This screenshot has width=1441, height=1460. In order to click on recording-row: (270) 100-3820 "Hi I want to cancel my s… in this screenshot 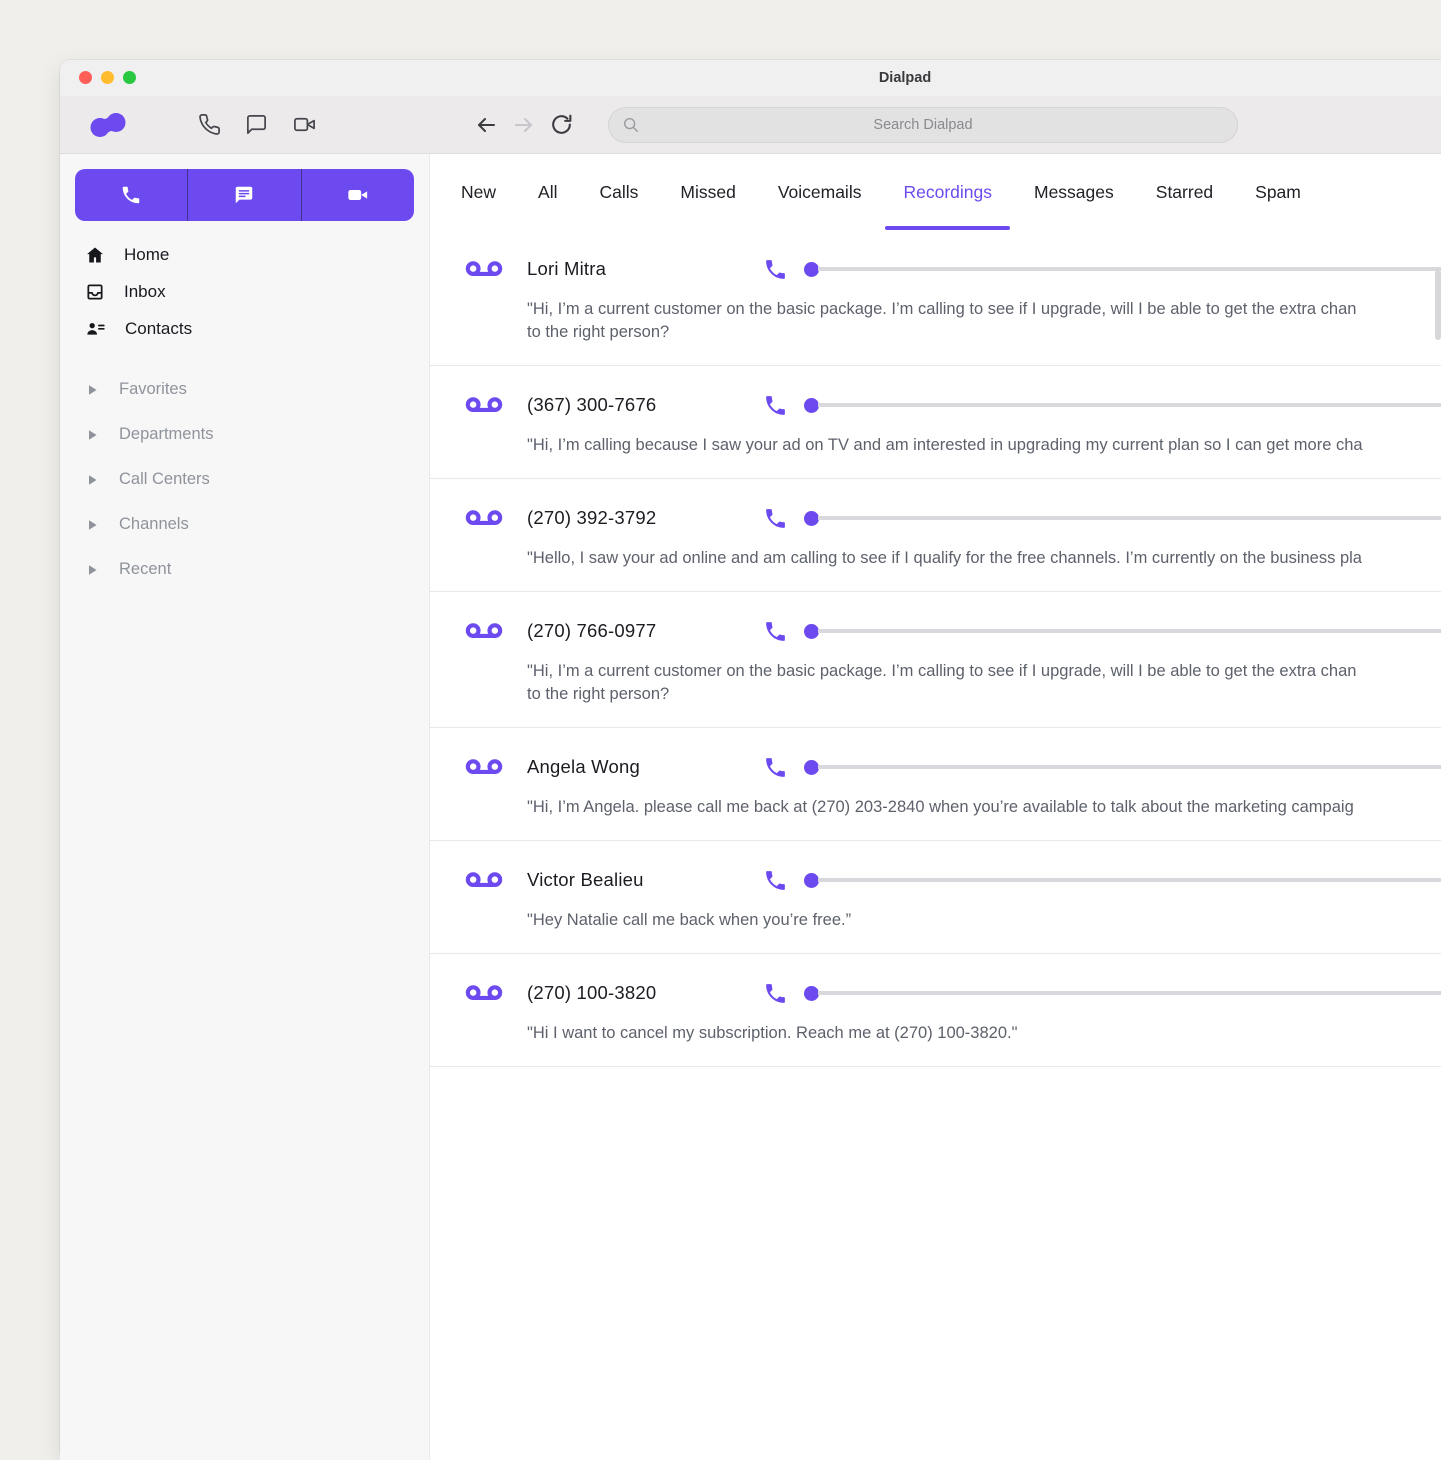, I will do `click(935, 1010)`.